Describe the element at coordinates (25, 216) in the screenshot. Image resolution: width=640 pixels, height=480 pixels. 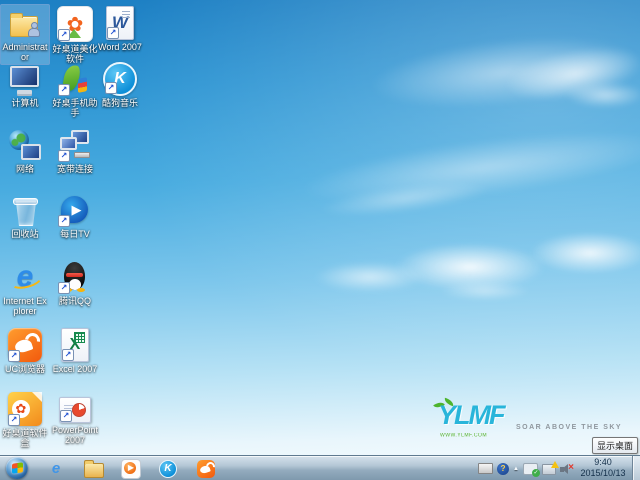
I see `desktop-icon-recycle-bin: 回收站` at that location.